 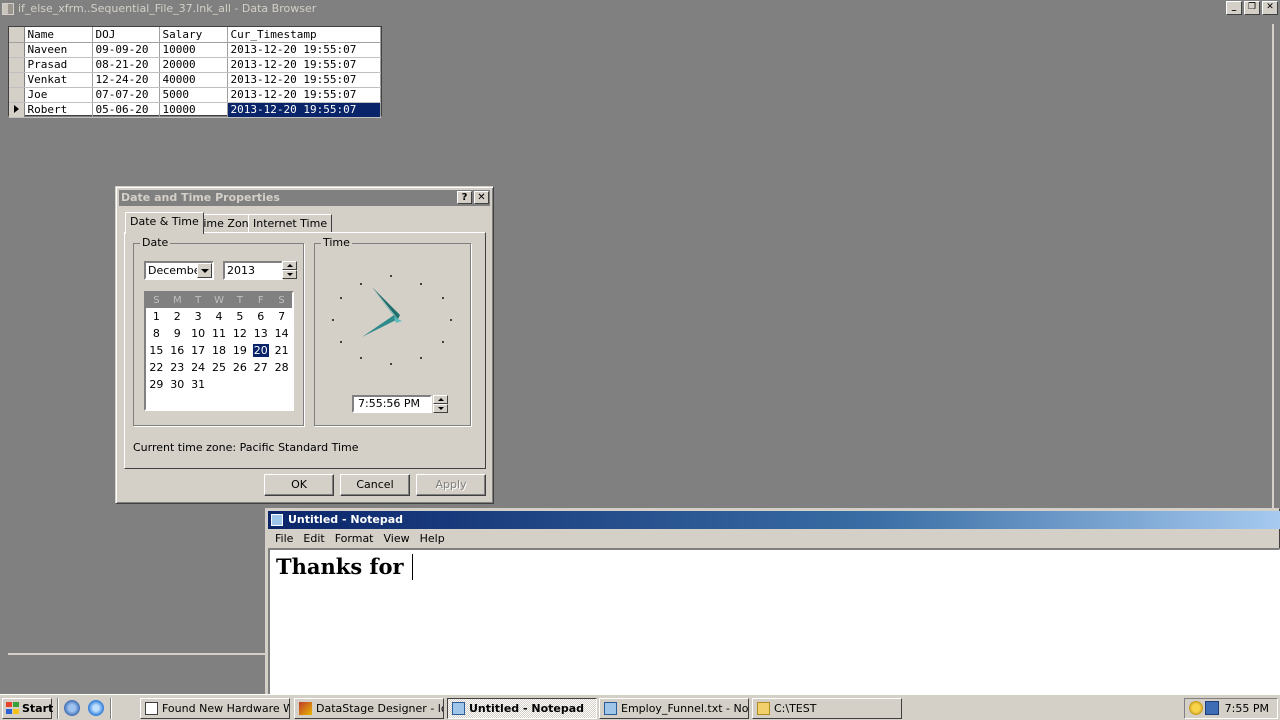 What do you see at coordinates (397, 539) in the screenshot?
I see `menu-view: View` at bounding box center [397, 539].